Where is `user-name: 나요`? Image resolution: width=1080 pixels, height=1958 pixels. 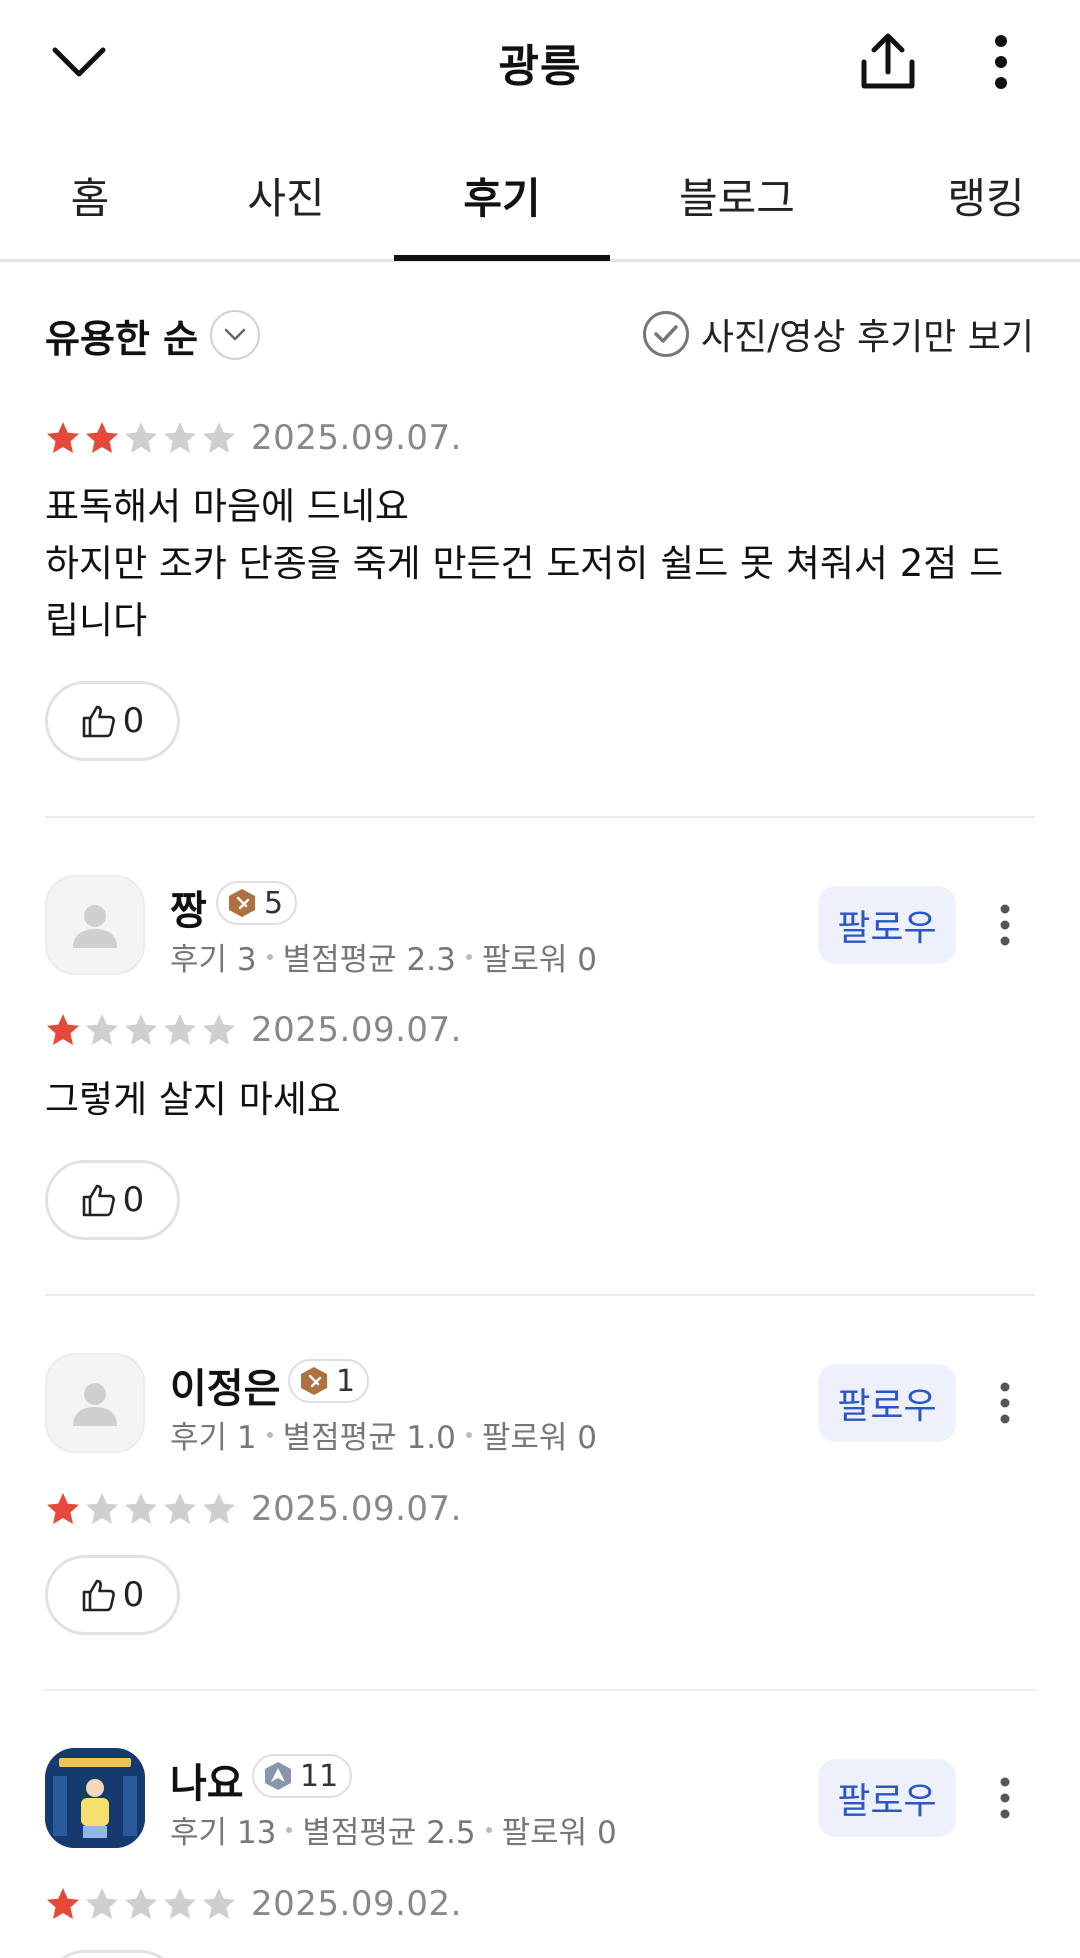 user-name: 나요 is located at coordinates (207, 1780).